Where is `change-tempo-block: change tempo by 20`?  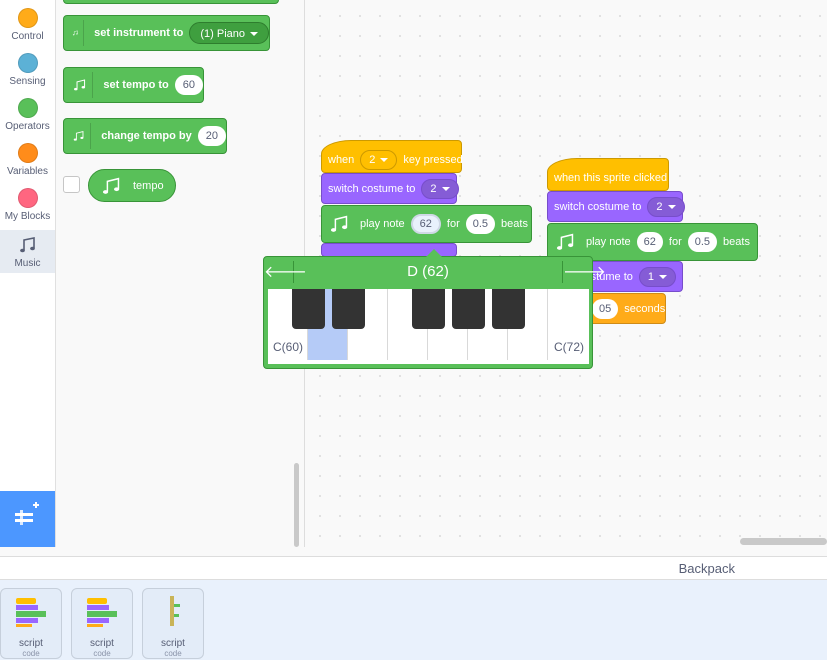
change-tempo-block: change tempo by 20 is located at coordinates (145, 136).